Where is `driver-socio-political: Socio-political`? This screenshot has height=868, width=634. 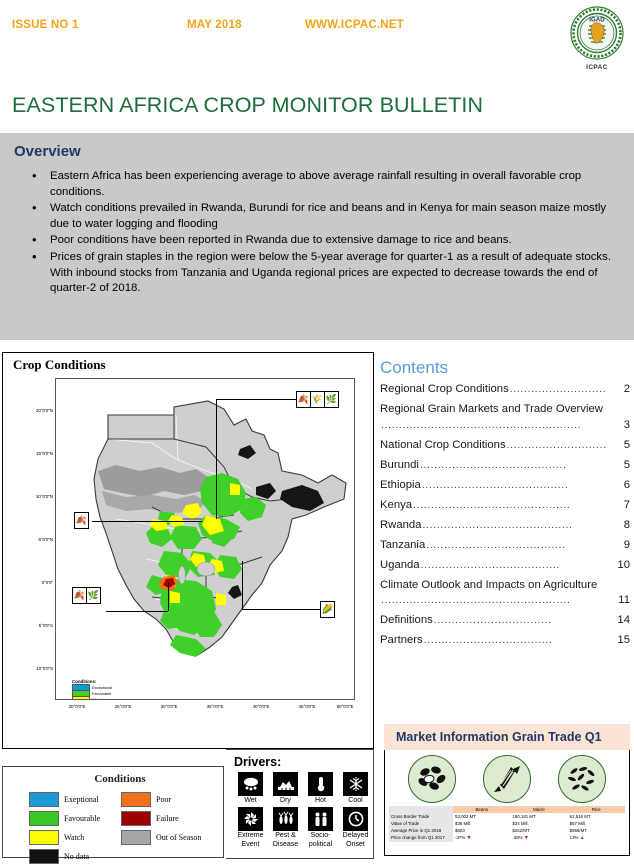
driver-socio-political: Socio-political is located at coordinates (320, 828).